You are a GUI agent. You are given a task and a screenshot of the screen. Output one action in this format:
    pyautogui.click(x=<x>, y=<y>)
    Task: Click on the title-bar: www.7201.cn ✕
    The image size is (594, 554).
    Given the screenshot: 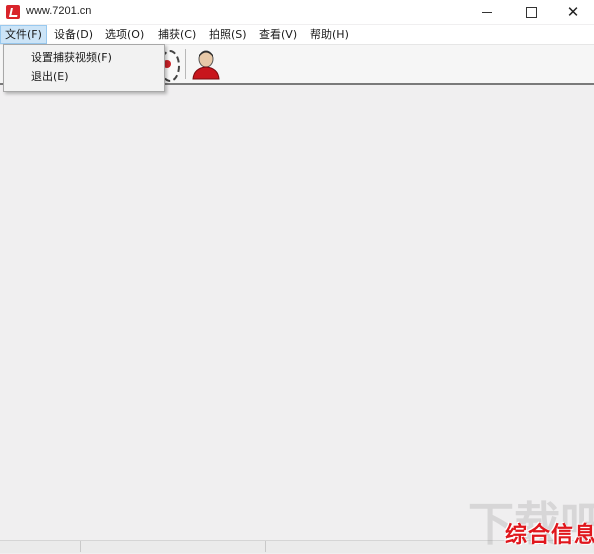 What is the action you would take?
    pyautogui.click(x=297, y=12)
    